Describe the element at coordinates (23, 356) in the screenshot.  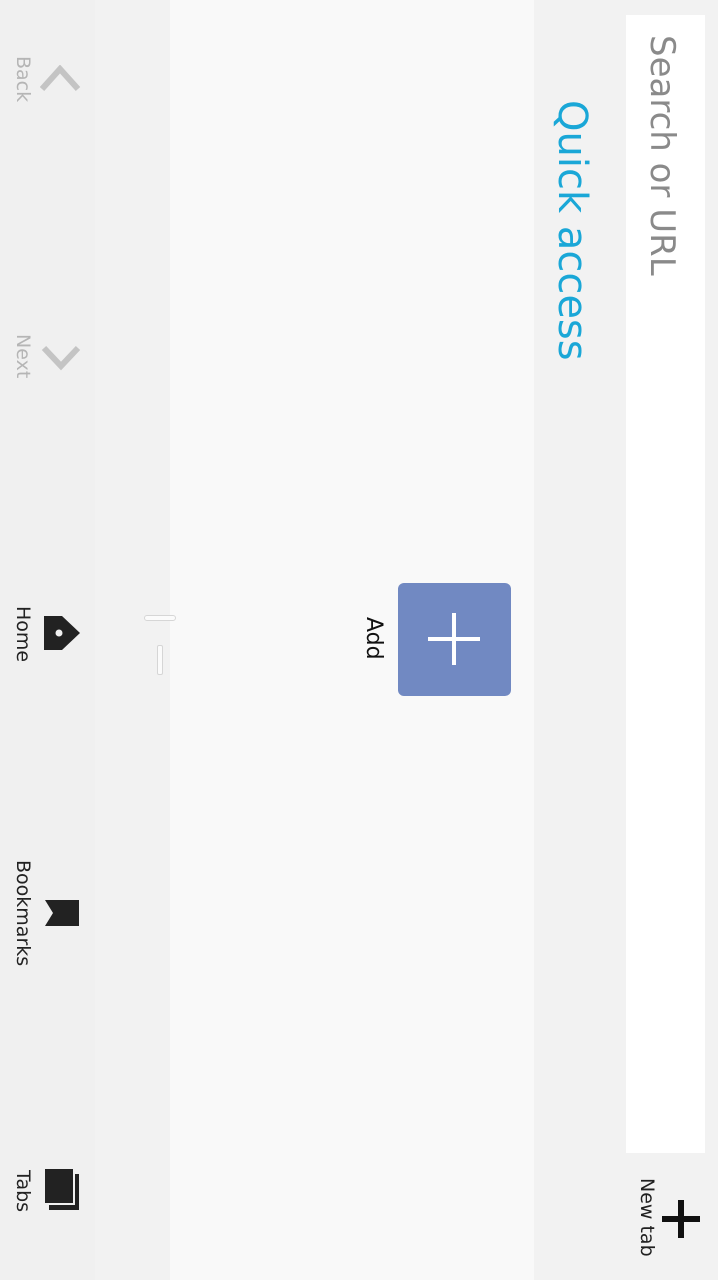
I see `next-label: Next` at that location.